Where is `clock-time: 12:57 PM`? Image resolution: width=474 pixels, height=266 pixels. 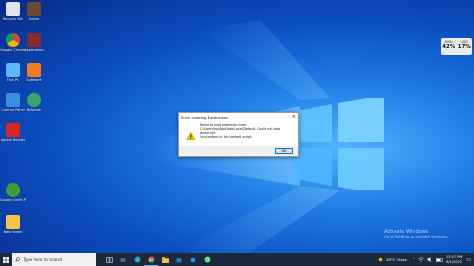 clock-time: 12:57 PM is located at coordinates (454, 257).